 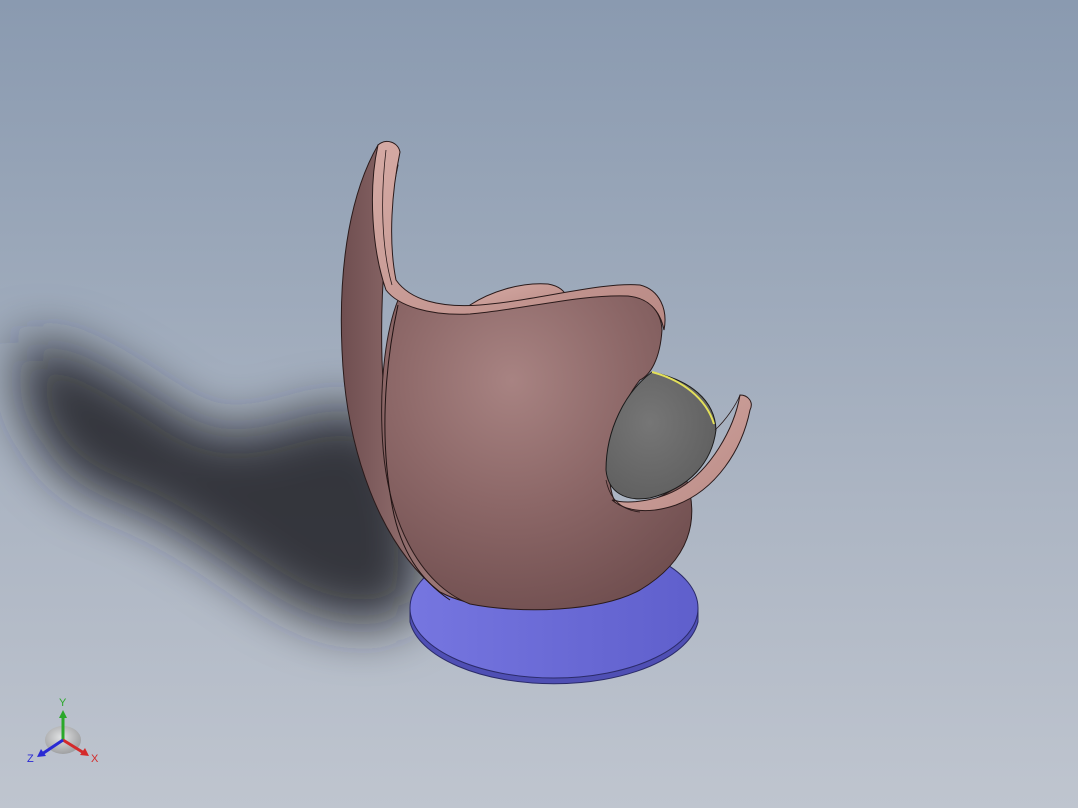 What do you see at coordinates (63, 714) in the screenshot?
I see `y-axis-arrow` at bounding box center [63, 714].